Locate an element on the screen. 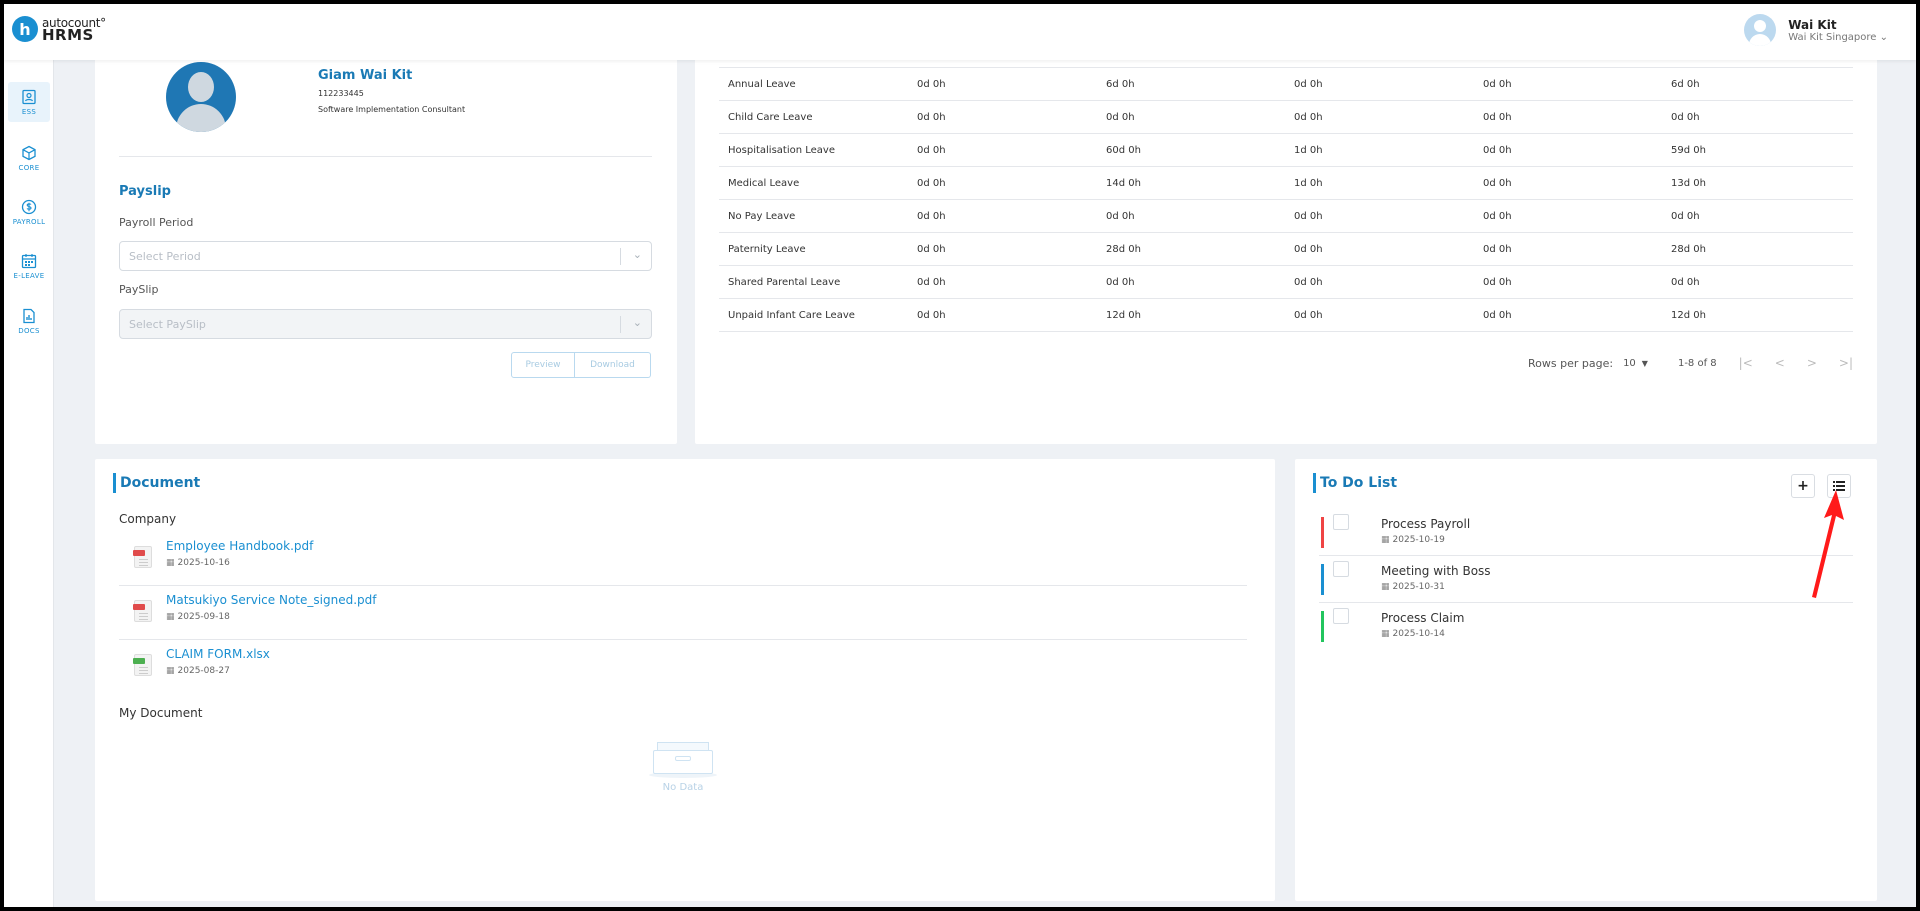 This screenshot has width=1920, height=911. payroll-period-select: Select Period ⌄ is located at coordinates (385, 256).